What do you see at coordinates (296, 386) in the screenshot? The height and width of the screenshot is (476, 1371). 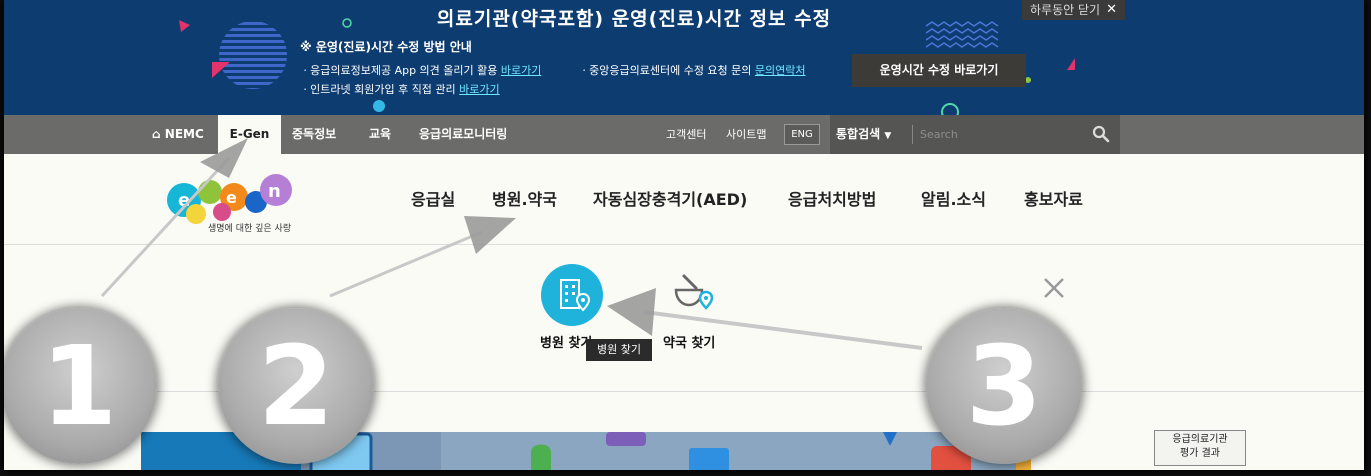 I see `annotation-badge-2: 2` at bounding box center [296, 386].